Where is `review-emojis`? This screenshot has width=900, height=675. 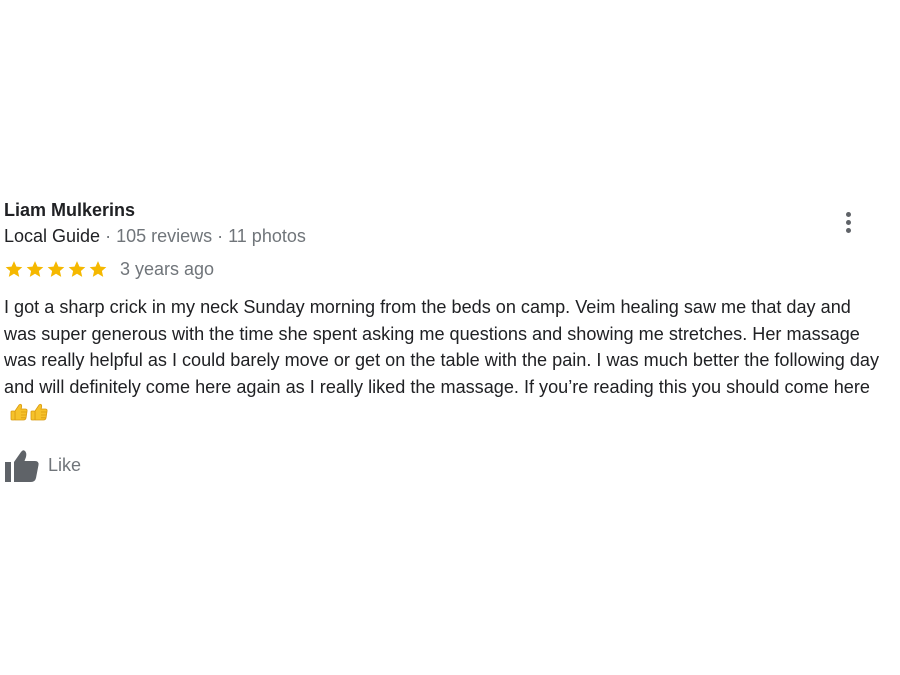
review-emojis is located at coordinates (29, 412).